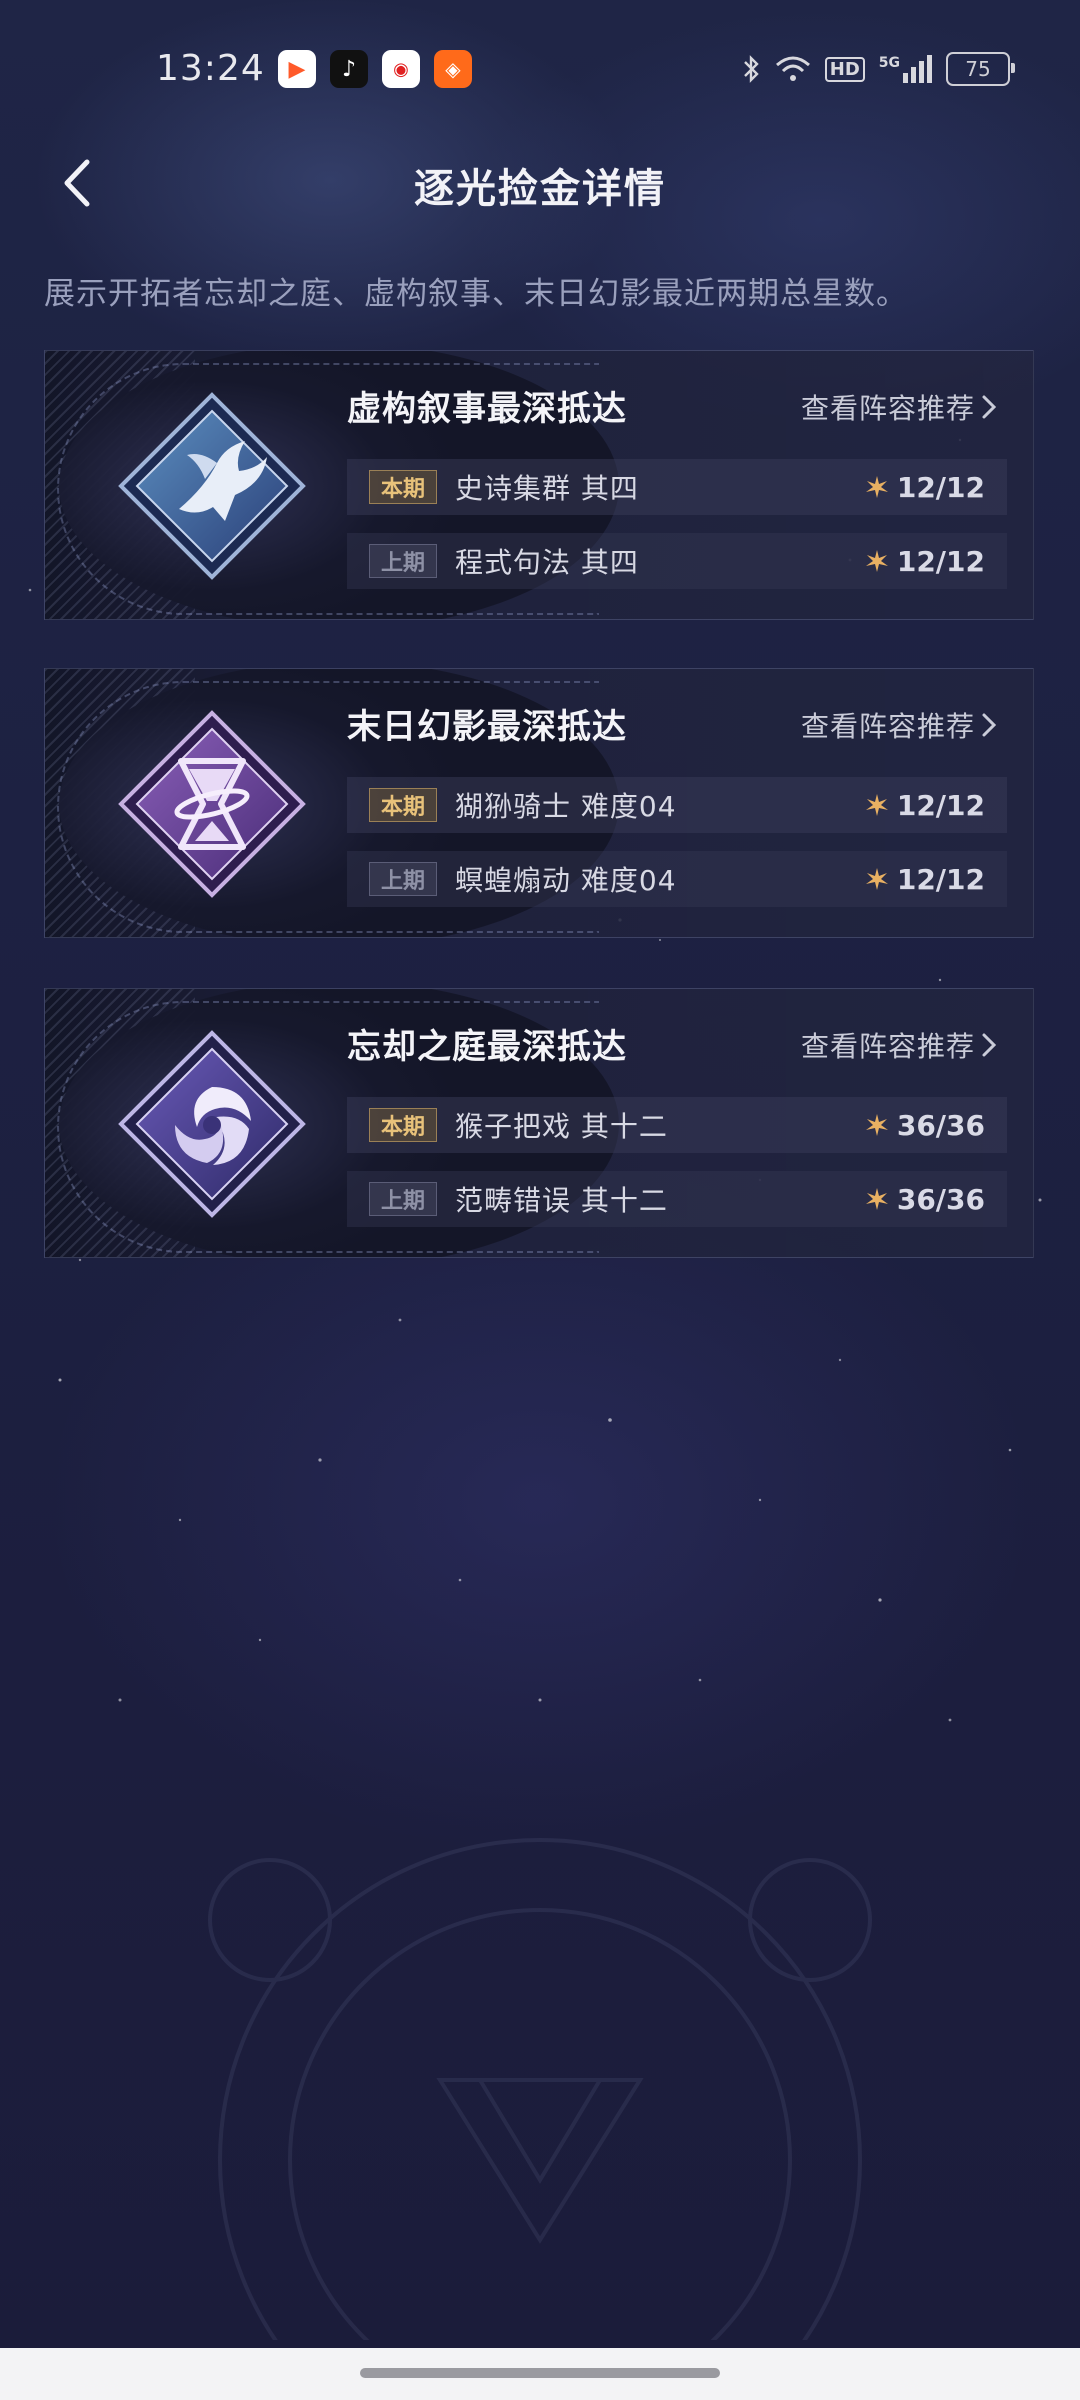 Image resolution: width=1080 pixels, height=2400 pixels. Describe the element at coordinates (487, 1047) in the screenshot. I see `card-title: 忘却之庭最深抵达` at that location.